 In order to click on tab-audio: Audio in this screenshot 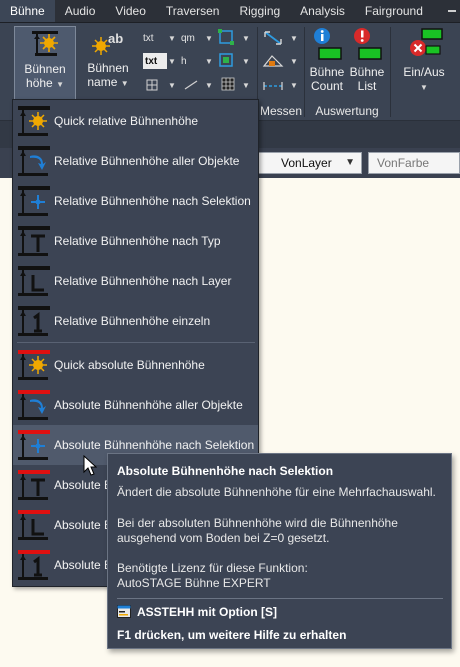, I will do `click(80, 11)`.